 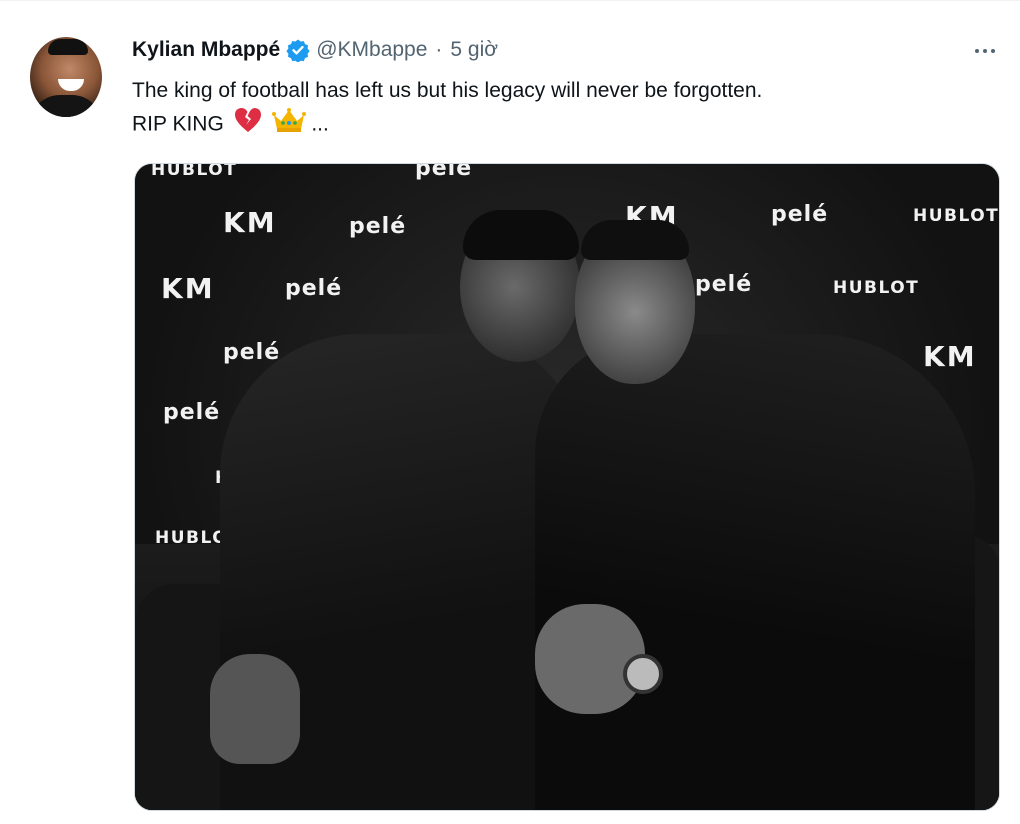 What do you see at coordinates (178, 124) in the screenshot?
I see `rip-text: RIP KING` at bounding box center [178, 124].